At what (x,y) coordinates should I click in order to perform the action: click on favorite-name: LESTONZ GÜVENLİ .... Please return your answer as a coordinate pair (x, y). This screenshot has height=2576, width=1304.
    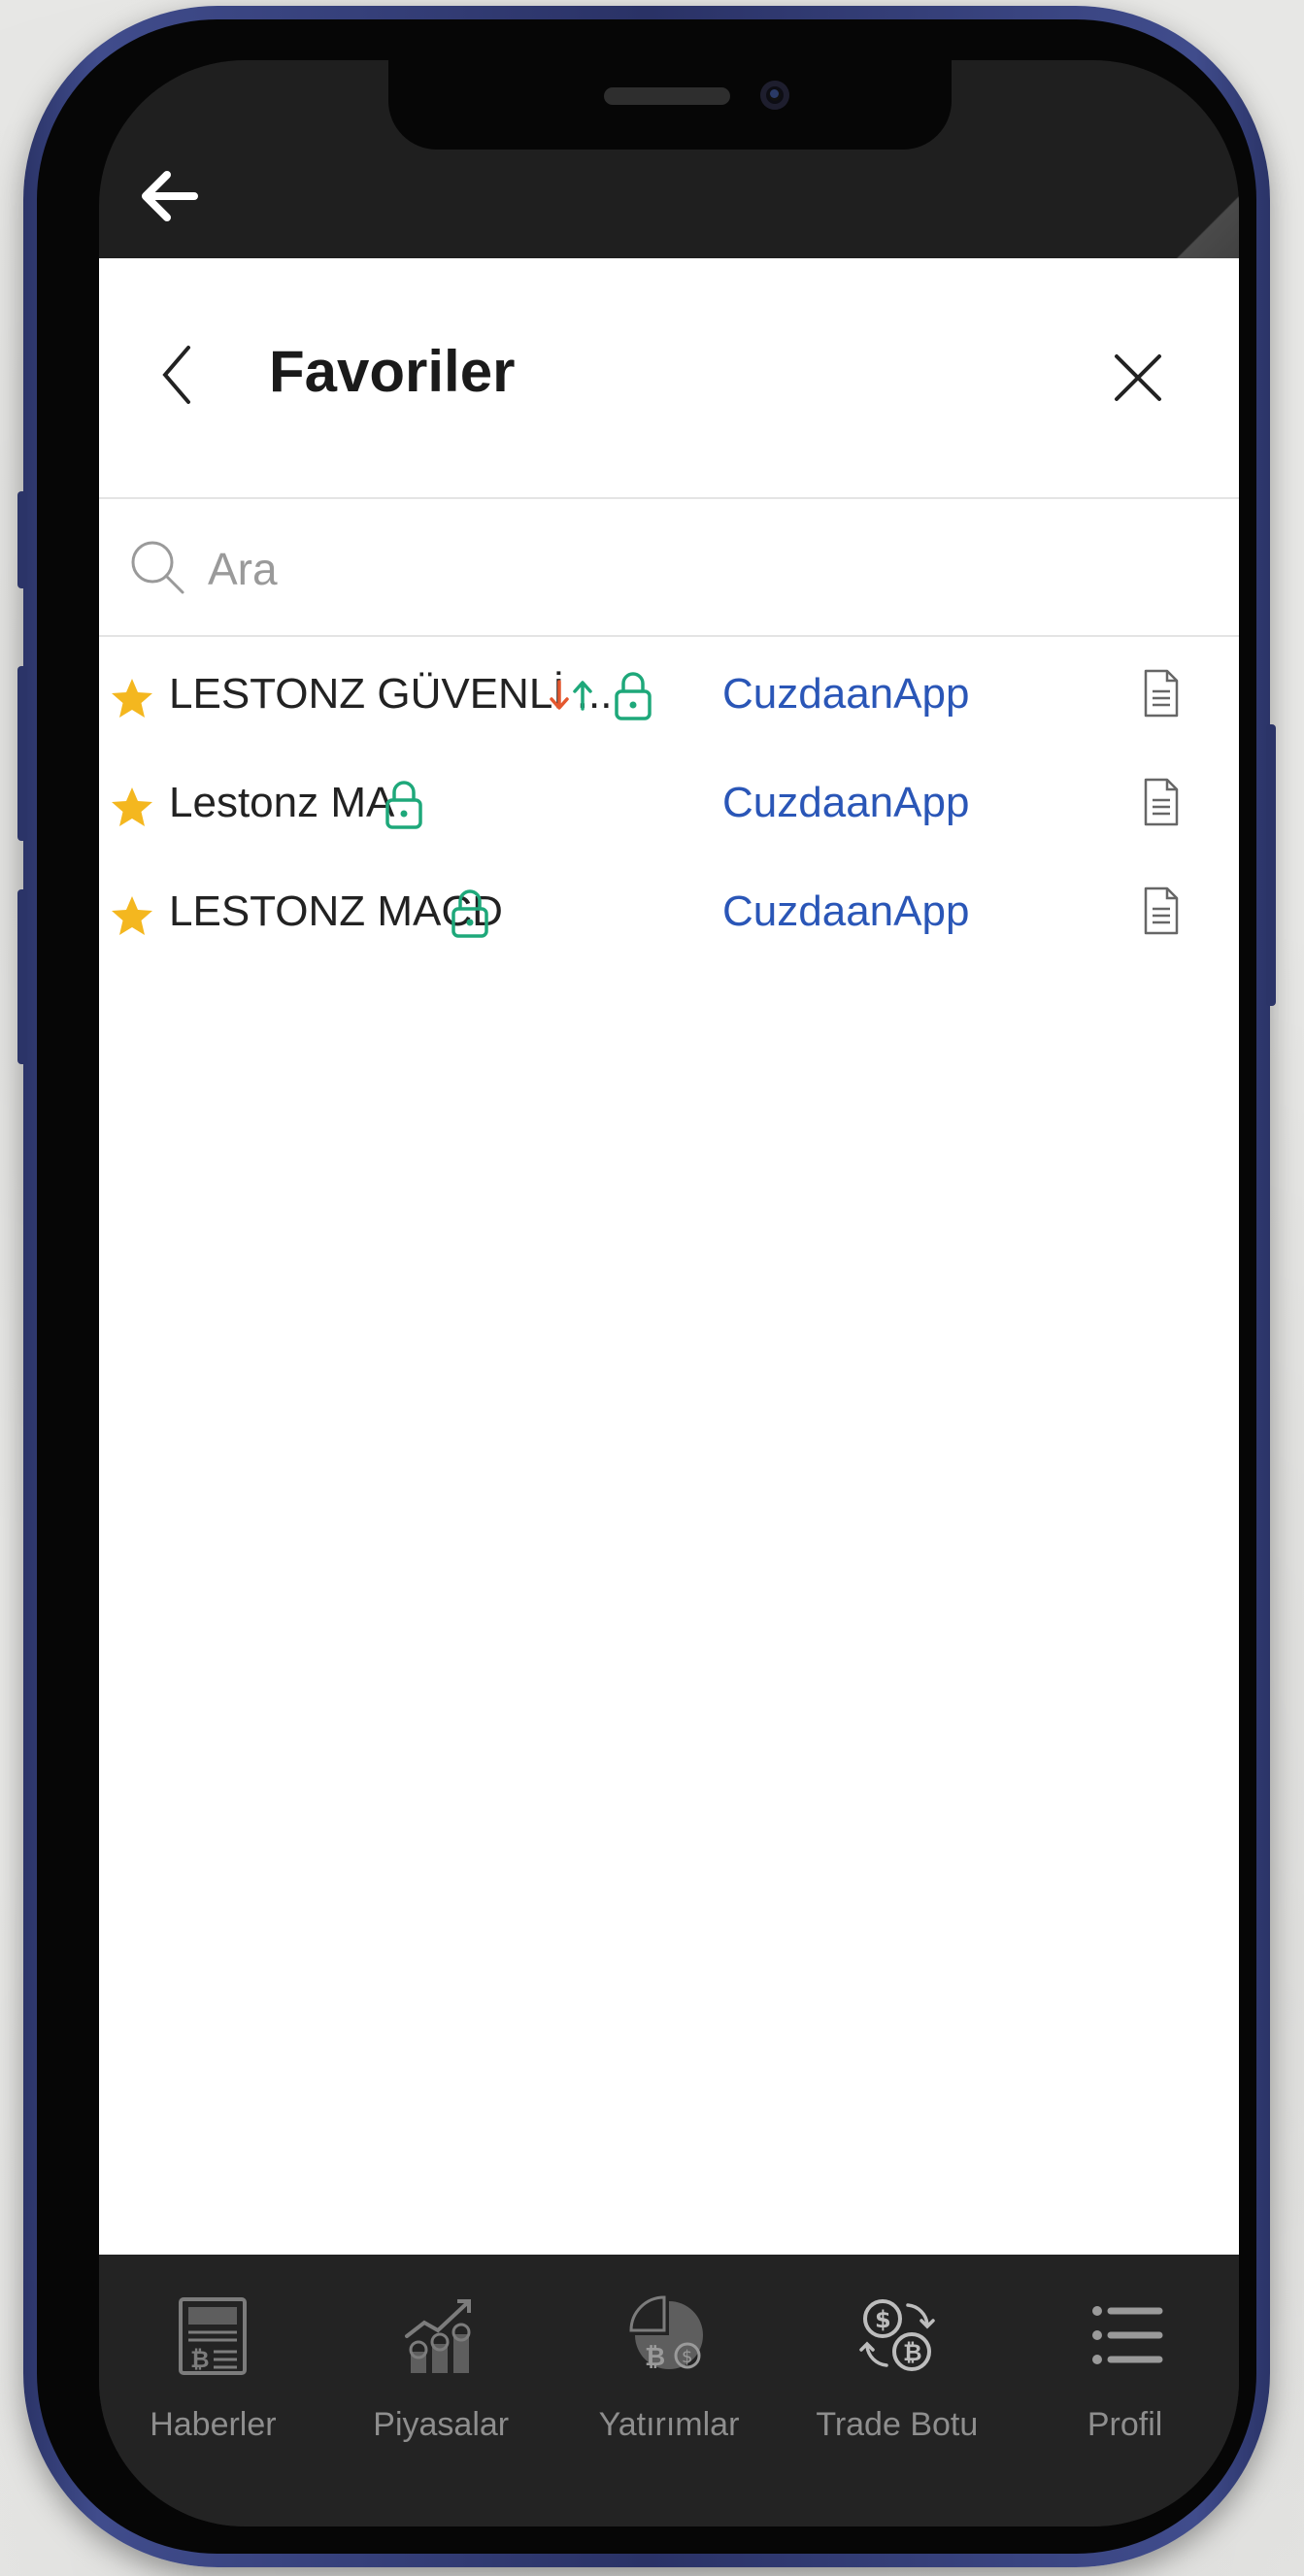
    Looking at the image, I should click on (391, 694).